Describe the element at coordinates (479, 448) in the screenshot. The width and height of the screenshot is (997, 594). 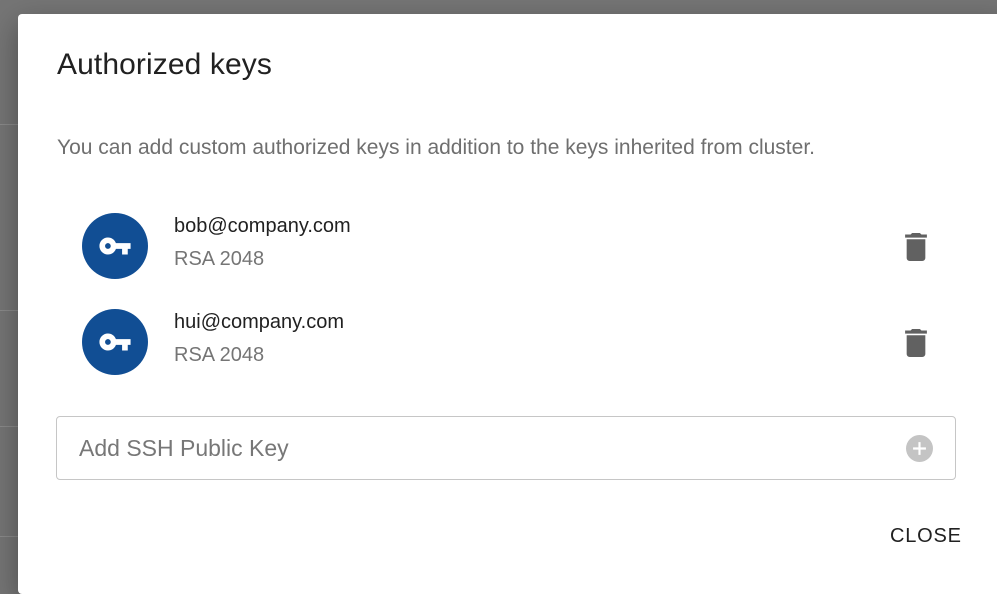
I see `ssh-key-input` at that location.